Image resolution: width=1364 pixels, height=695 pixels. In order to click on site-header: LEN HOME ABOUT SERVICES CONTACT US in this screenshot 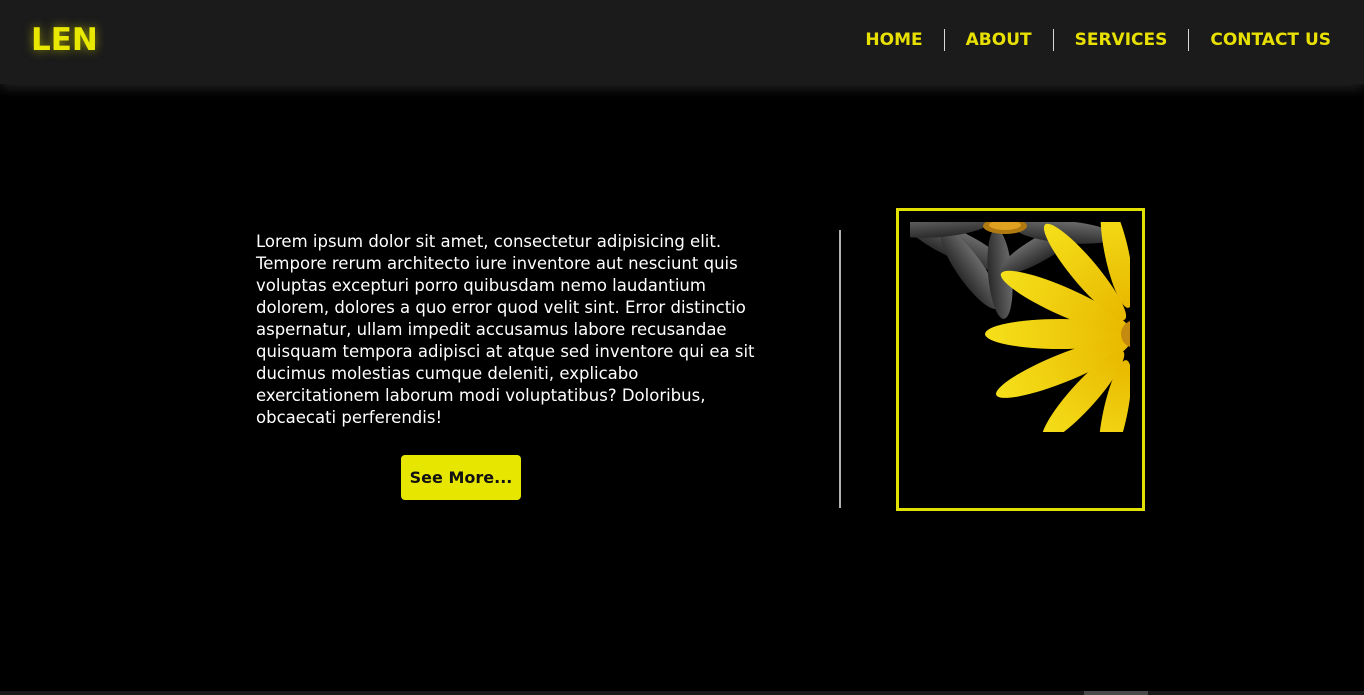, I will do `click(682, 42)`.